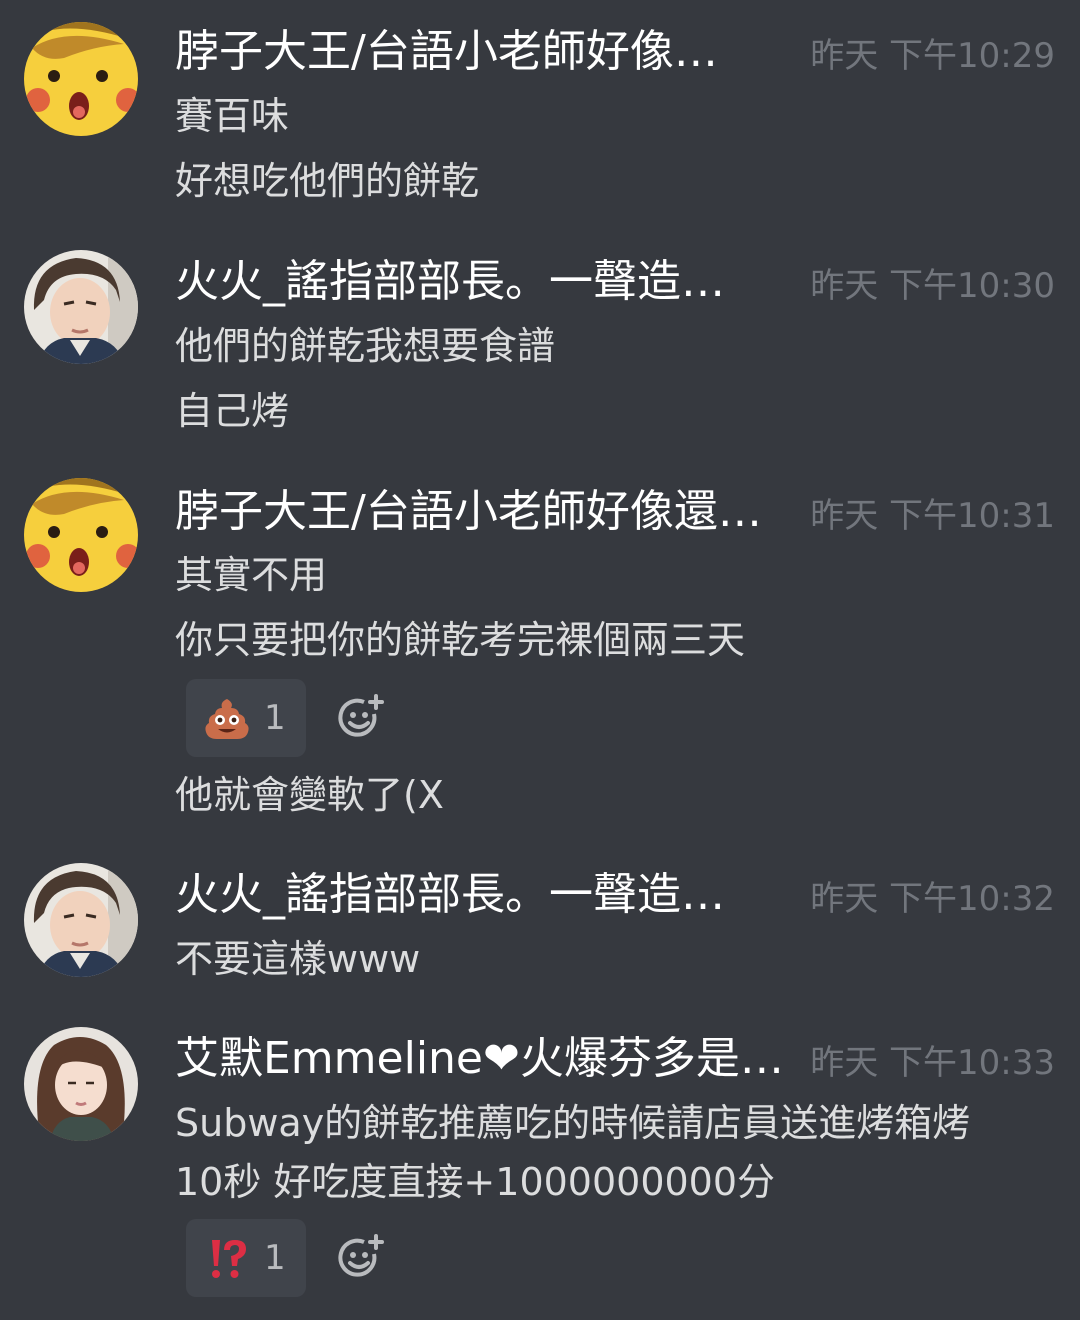 This screenshot has width=1080, height=1320. Describe the element at coordinates (81, 1084) in the screenshot. I see `girl-photo-avatar` at that location.